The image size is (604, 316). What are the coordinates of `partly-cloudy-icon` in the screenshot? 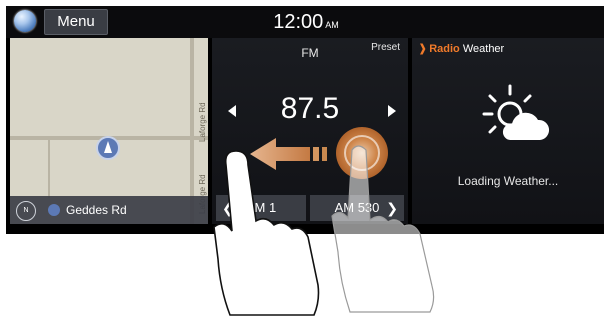 It's located at (516, 112).